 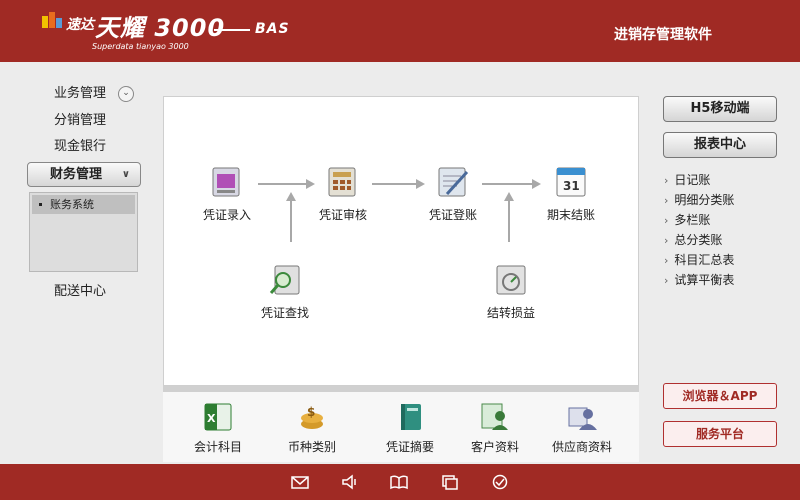 I want to click on voucher-search-icon, so click(x=284, y=280).